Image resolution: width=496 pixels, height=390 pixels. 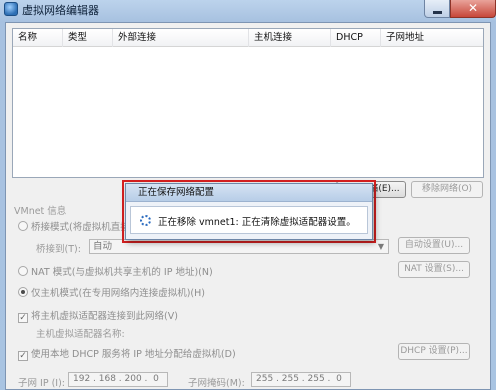 I want to click on column-header-type: 类型, so click(x=88, y=38).